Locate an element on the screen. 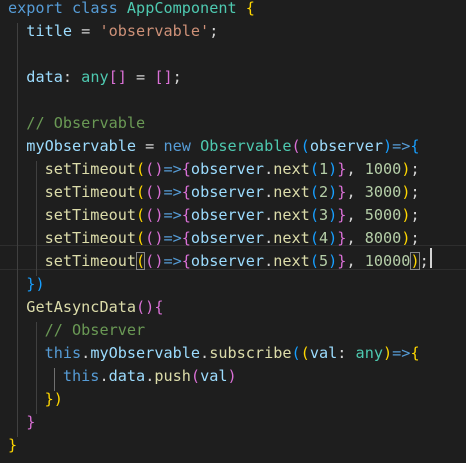 This screenshot has height=463, width=466. code-line: data: any[] = []; is located at coordinates (95, 77).